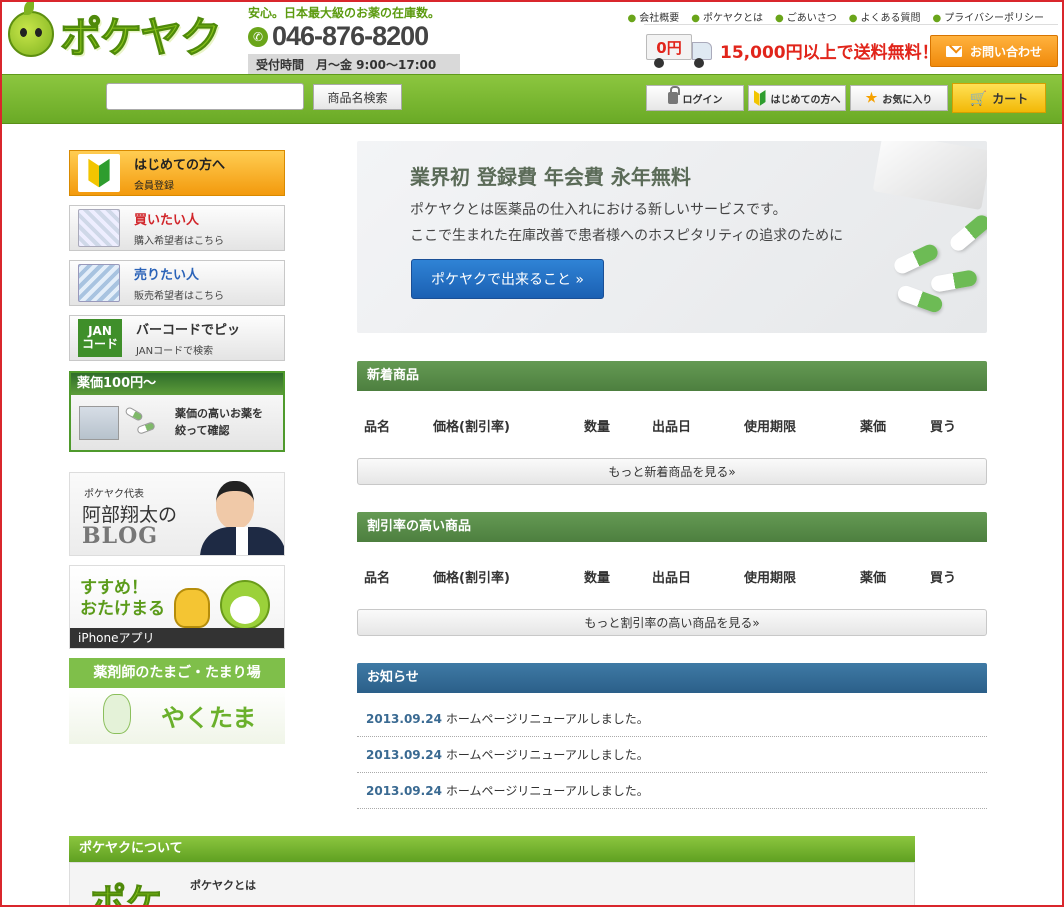  Describe the element at coordinates (672, 678) in the screenshot. I see `news-header: お知らせ` at that location.